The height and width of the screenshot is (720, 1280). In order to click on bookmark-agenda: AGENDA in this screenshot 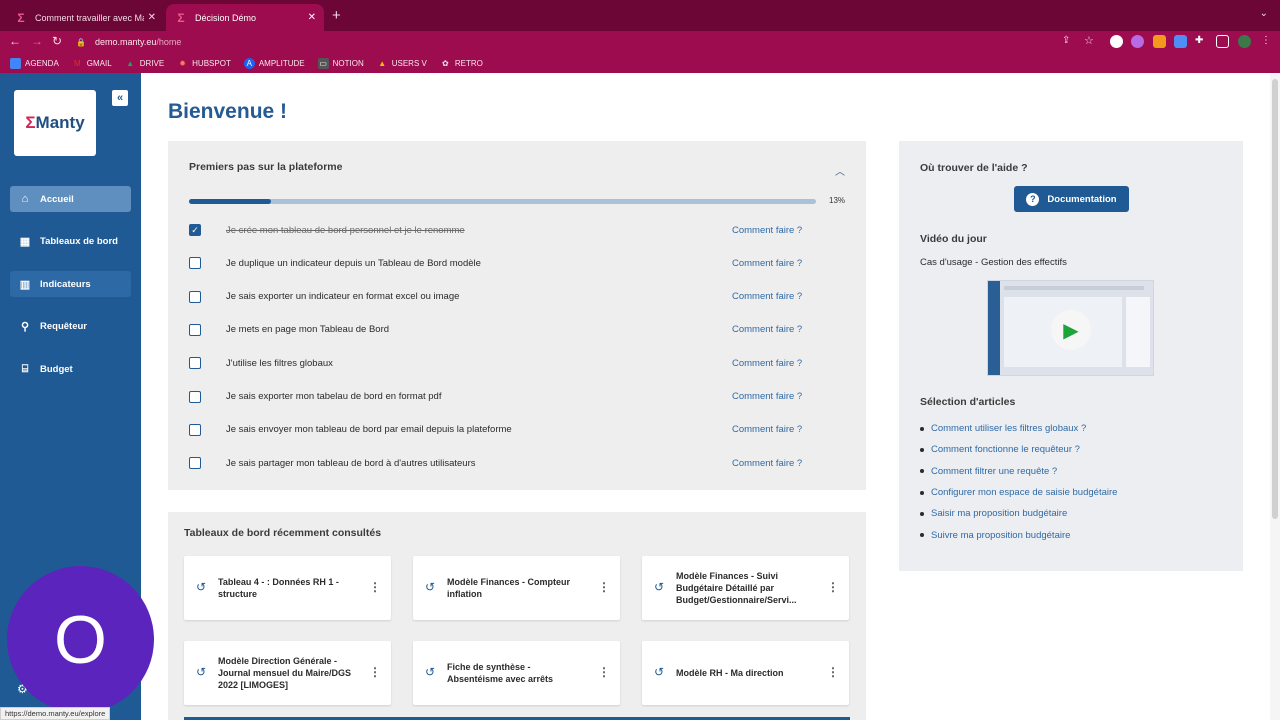, I will do `click(34, 63)`.